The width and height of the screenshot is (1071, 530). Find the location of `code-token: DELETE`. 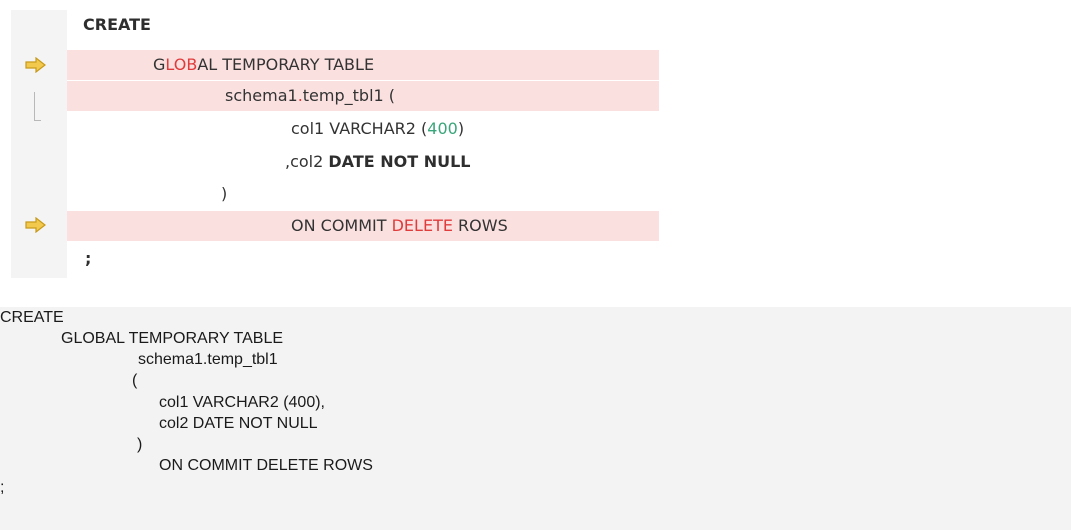

code-token: DELETE is located at coordinates (422, 225).